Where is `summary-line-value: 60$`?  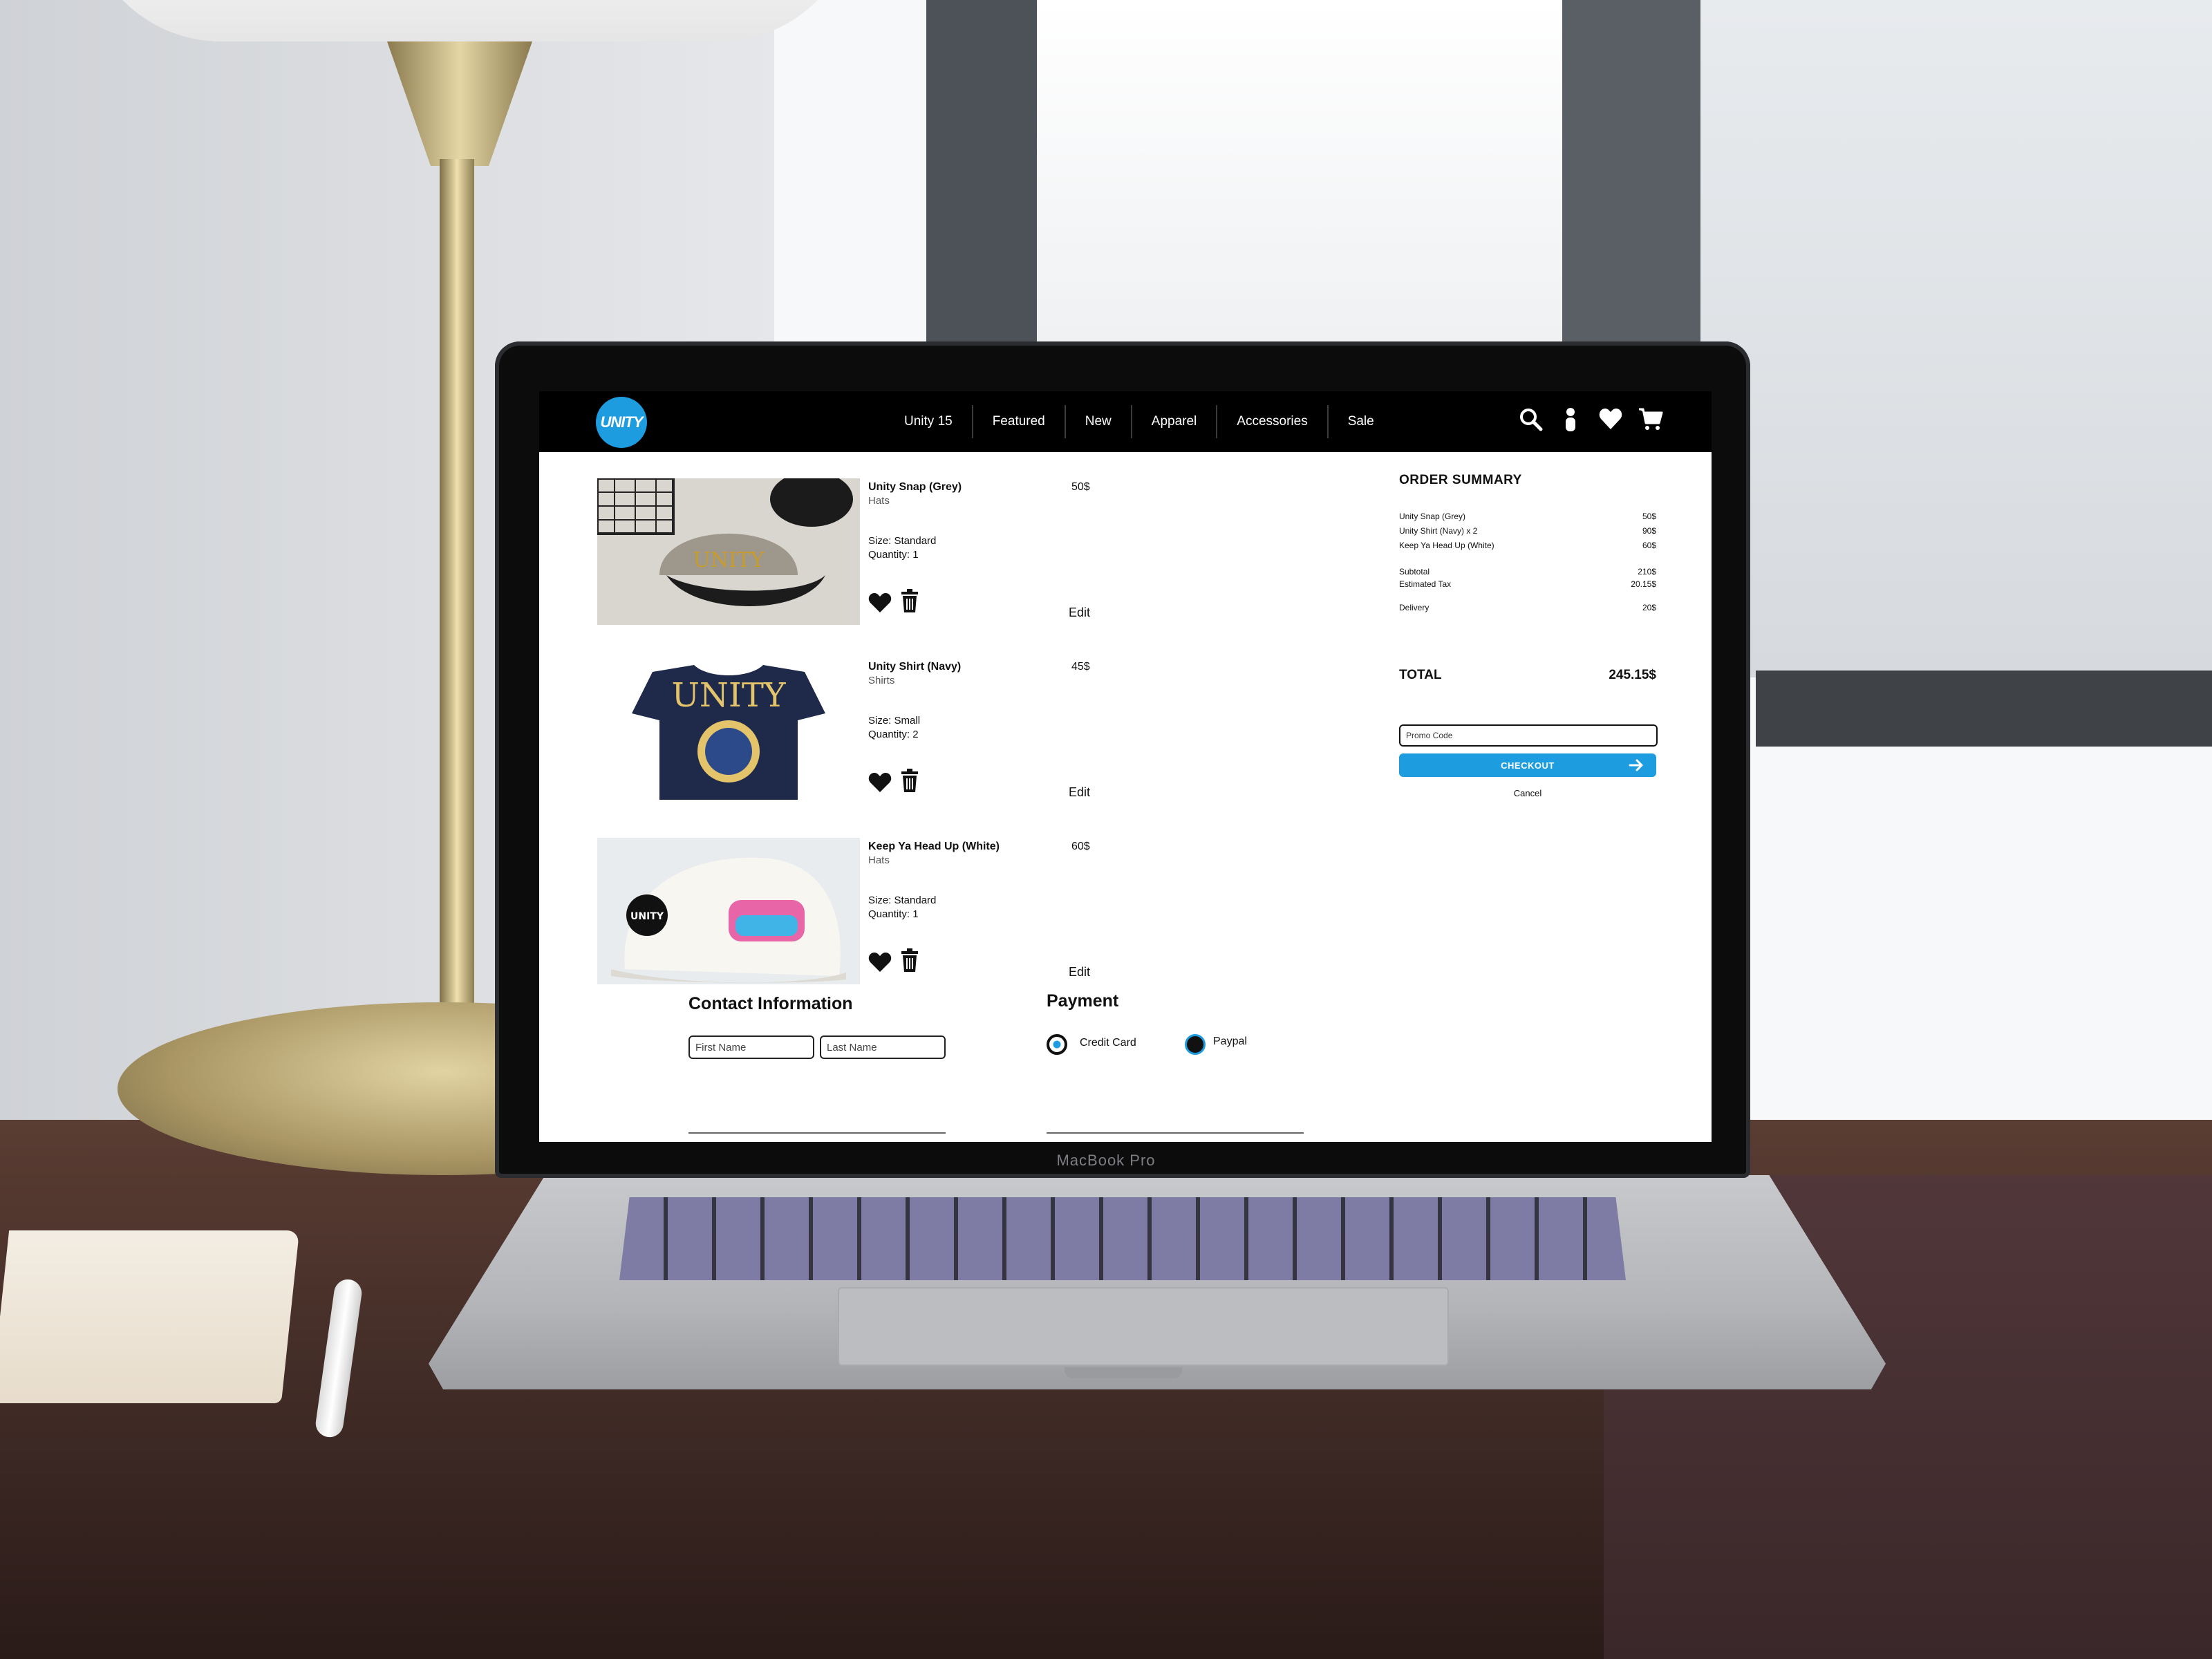 summary-line-value: 60$ is located at coordinates (1649, 545).